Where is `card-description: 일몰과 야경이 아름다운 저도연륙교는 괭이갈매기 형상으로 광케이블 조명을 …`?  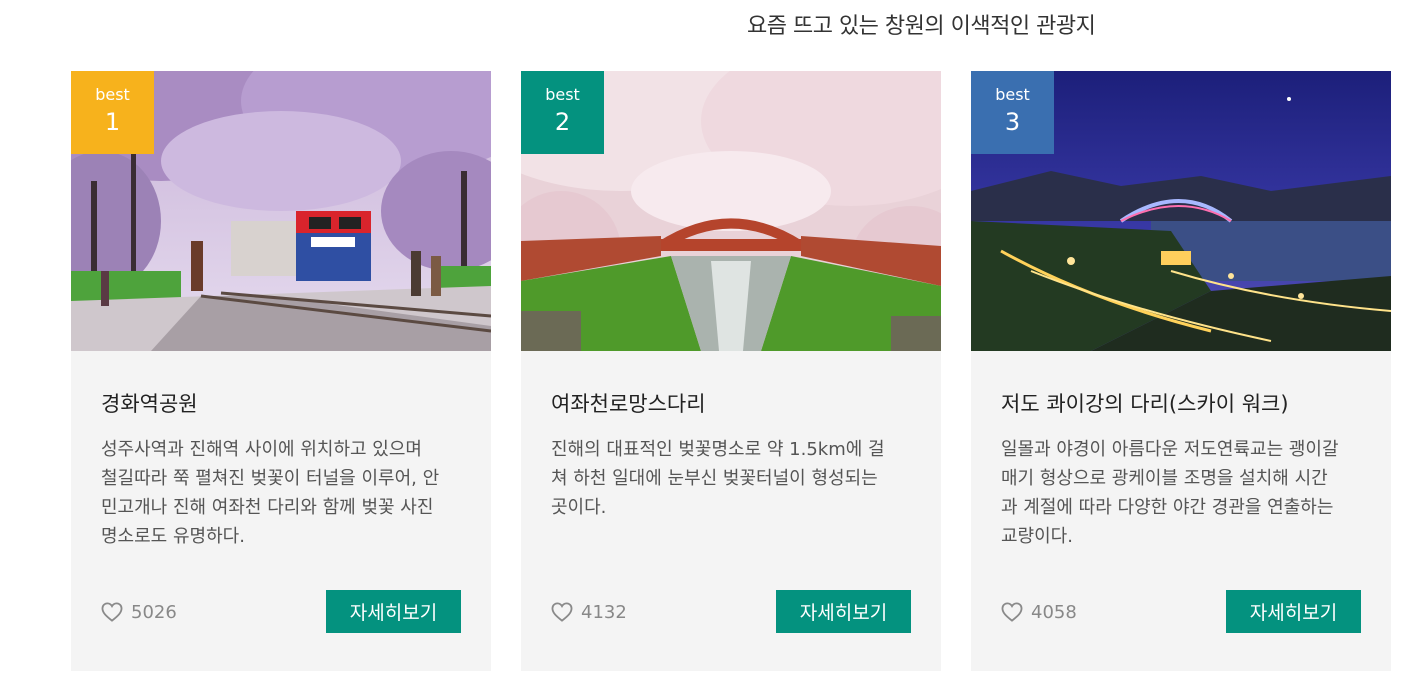
card-description: 일몰과 야경이 아름다운 저도연륙교는 괭이갈매기 형상으로 광케이블 조명을 … is located at coordinates (1170, 493).